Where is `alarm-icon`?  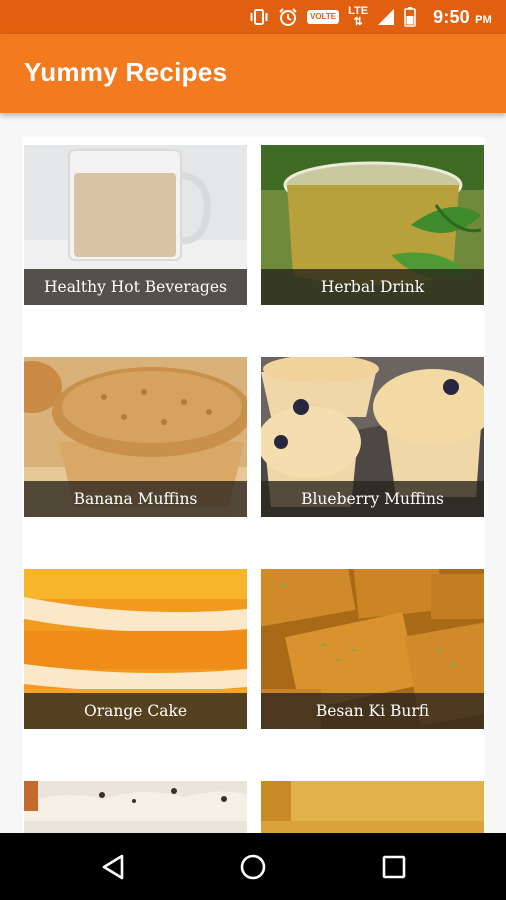
alarm-icon is located at coordinates (288, 17).